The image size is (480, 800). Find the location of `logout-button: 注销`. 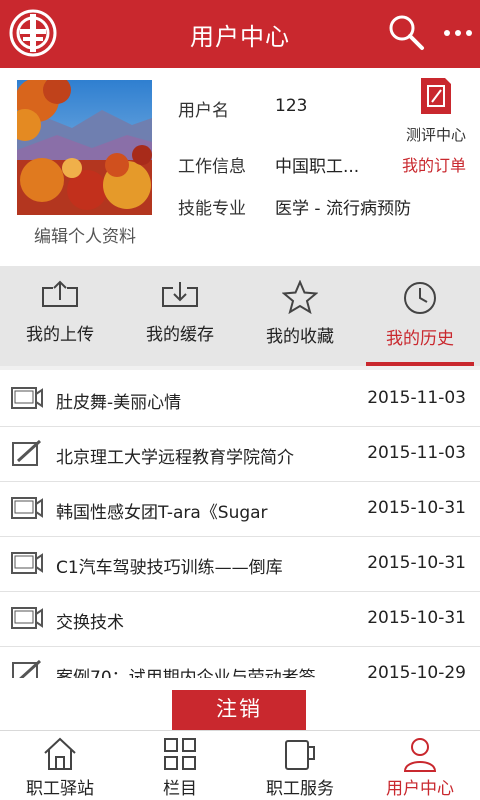

logout-button: 注销 is located at coordinates (239, 710).